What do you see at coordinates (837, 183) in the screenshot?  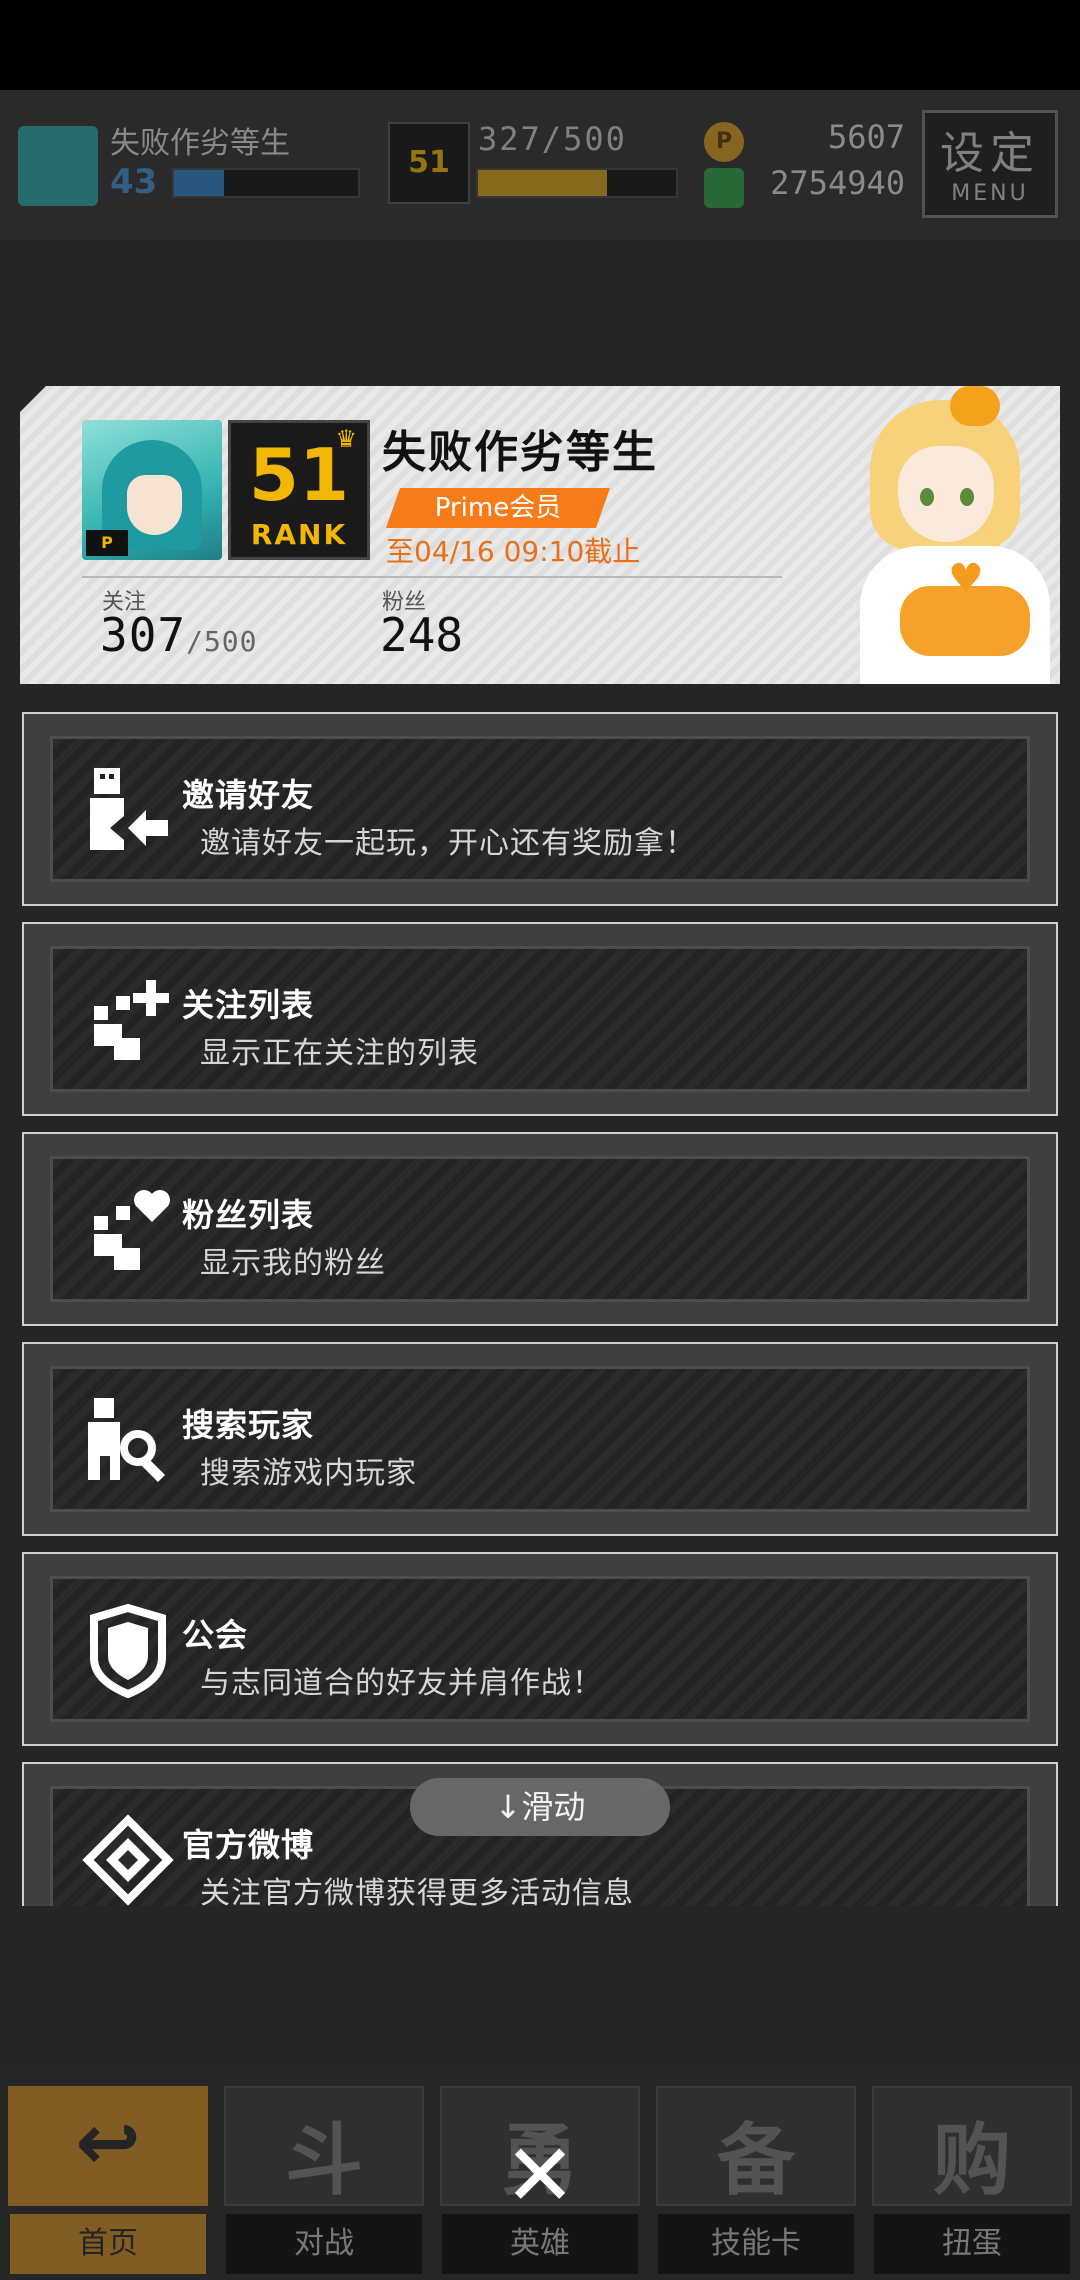 I see `hud-gems: 2754940` at bounding box center [837, 183].